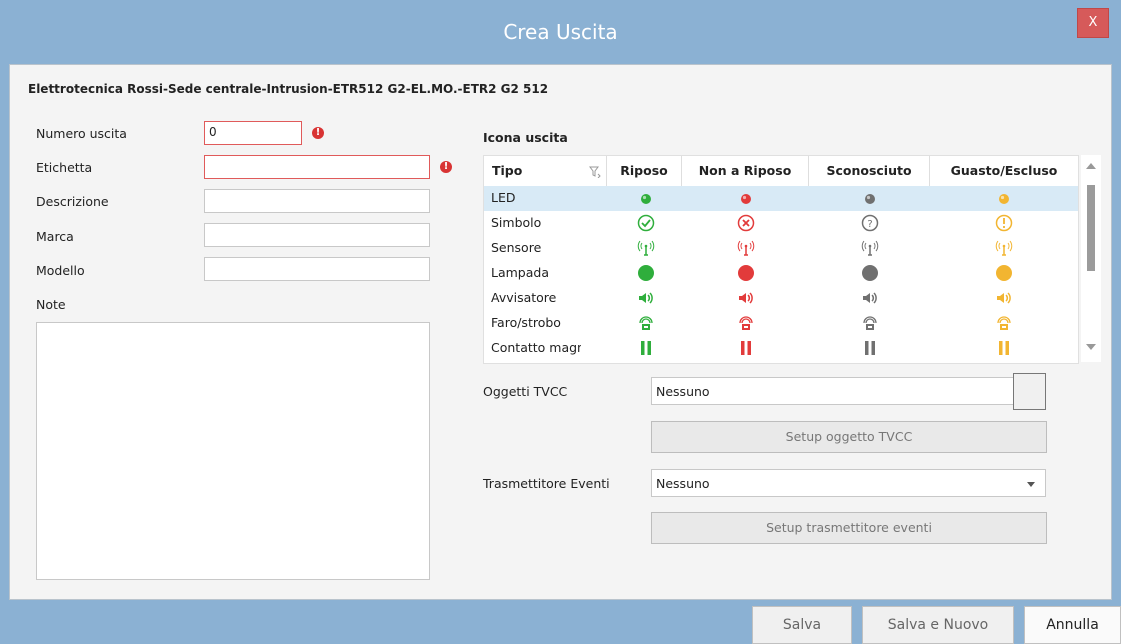  What do you see at coordinates (595, 172) in the screenshot?
I see `filter-icon` at bounding box center [595, 172].